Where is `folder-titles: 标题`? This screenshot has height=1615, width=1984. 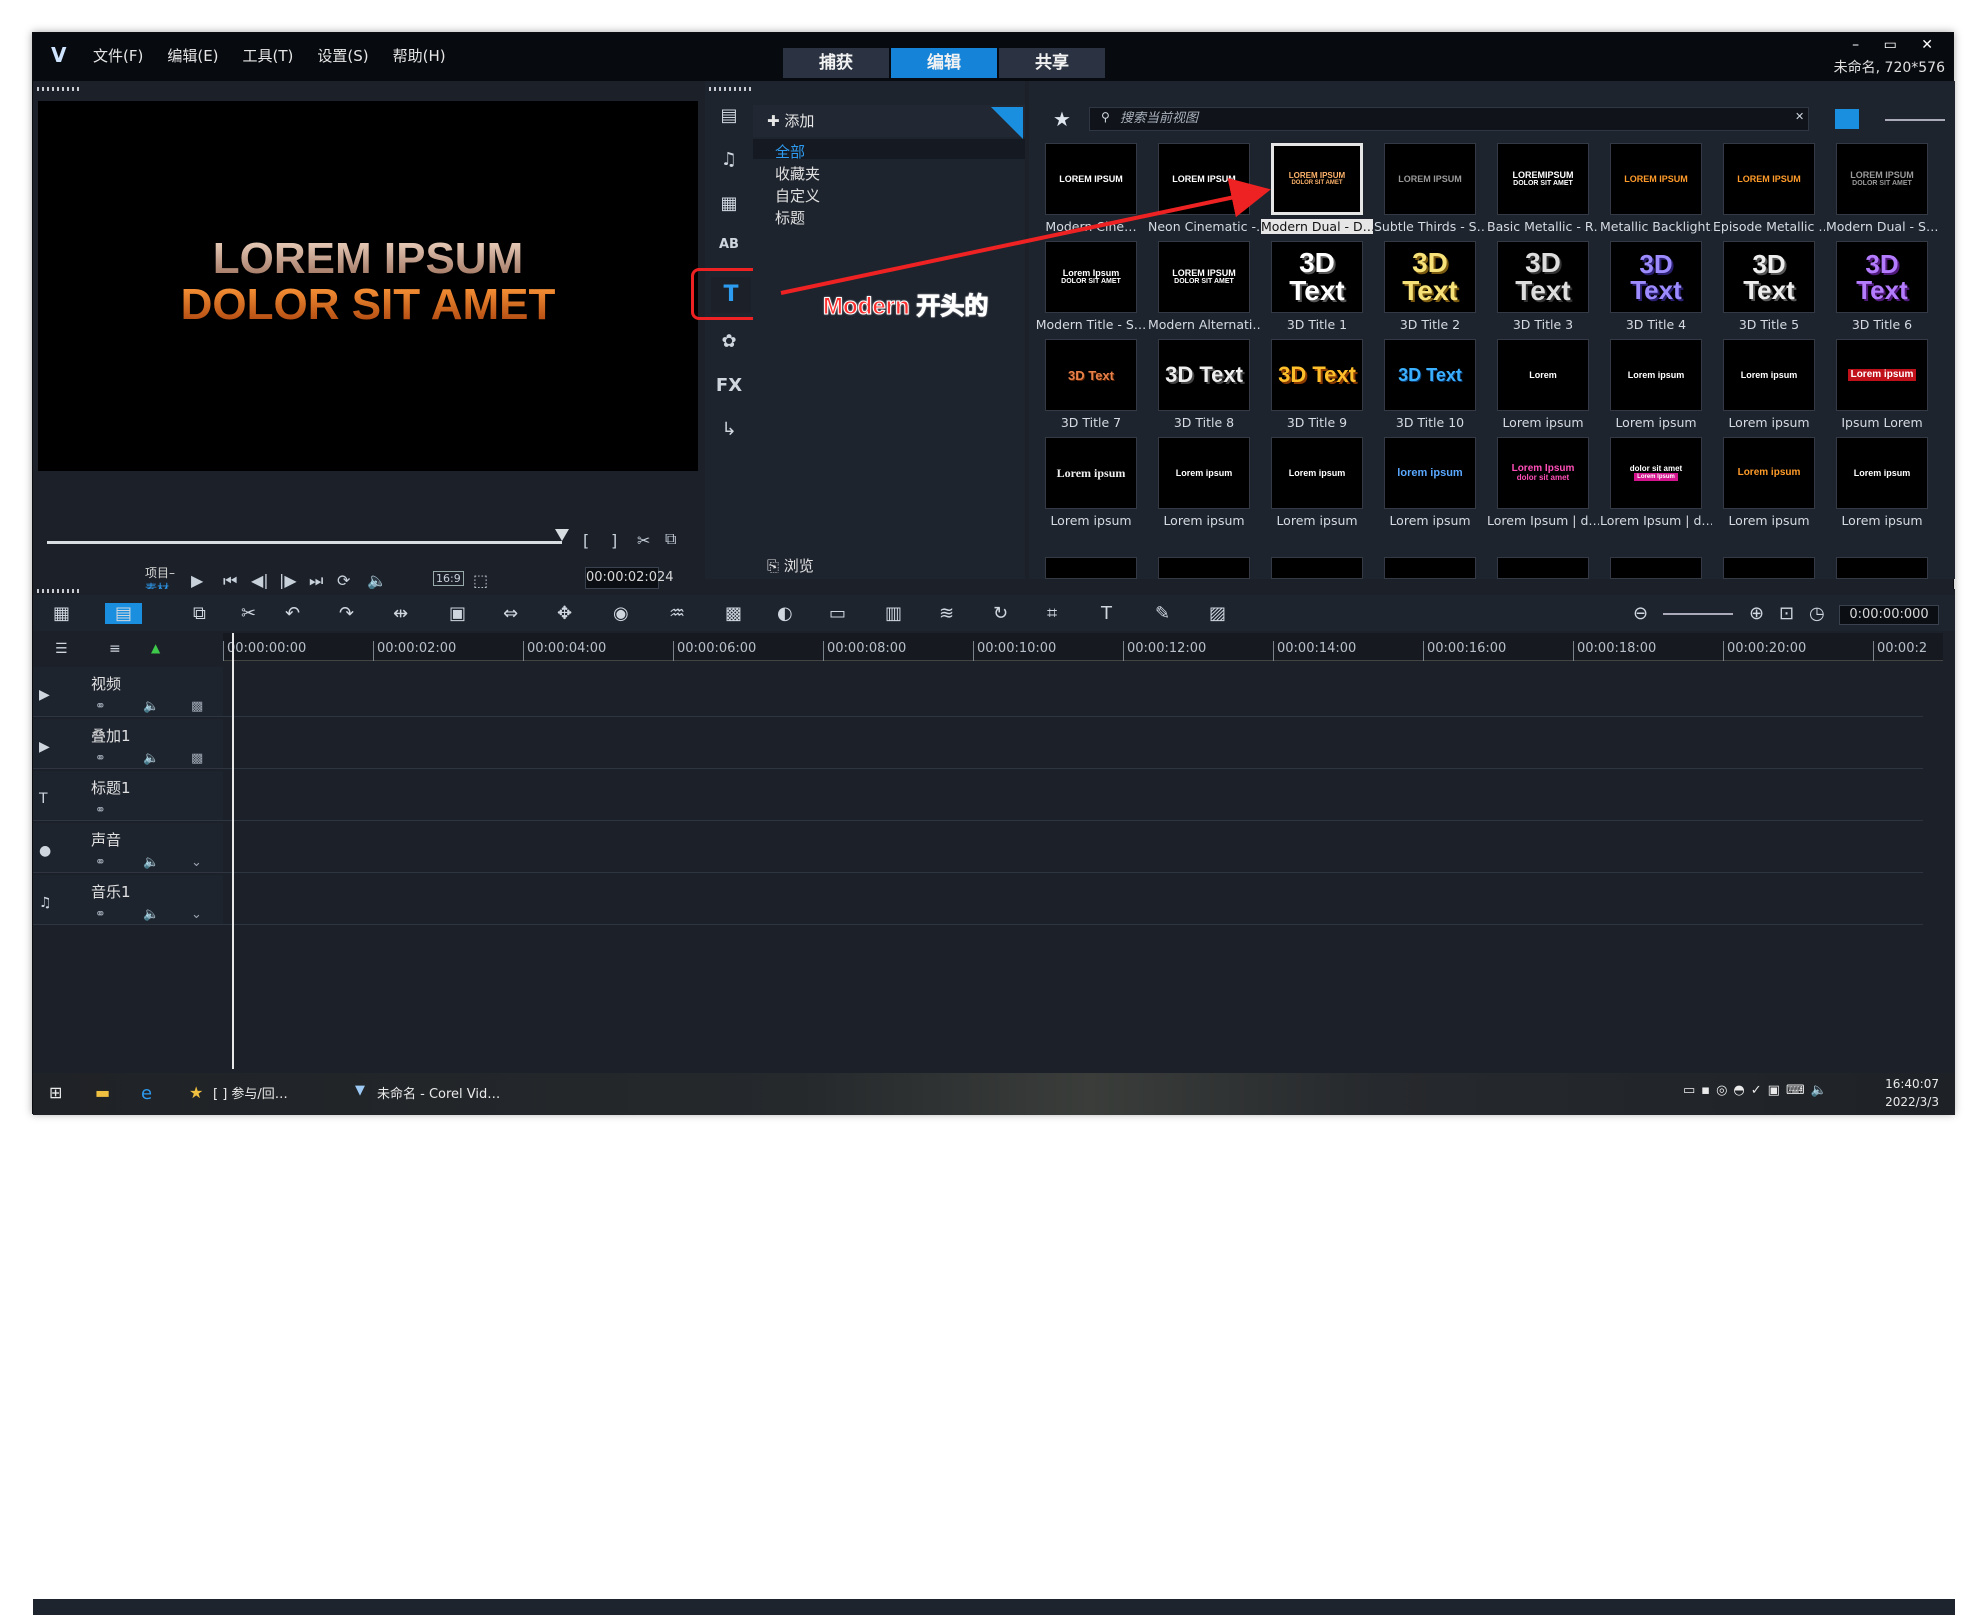
folder-titles: 标题 is located at coordinates (790, 217).